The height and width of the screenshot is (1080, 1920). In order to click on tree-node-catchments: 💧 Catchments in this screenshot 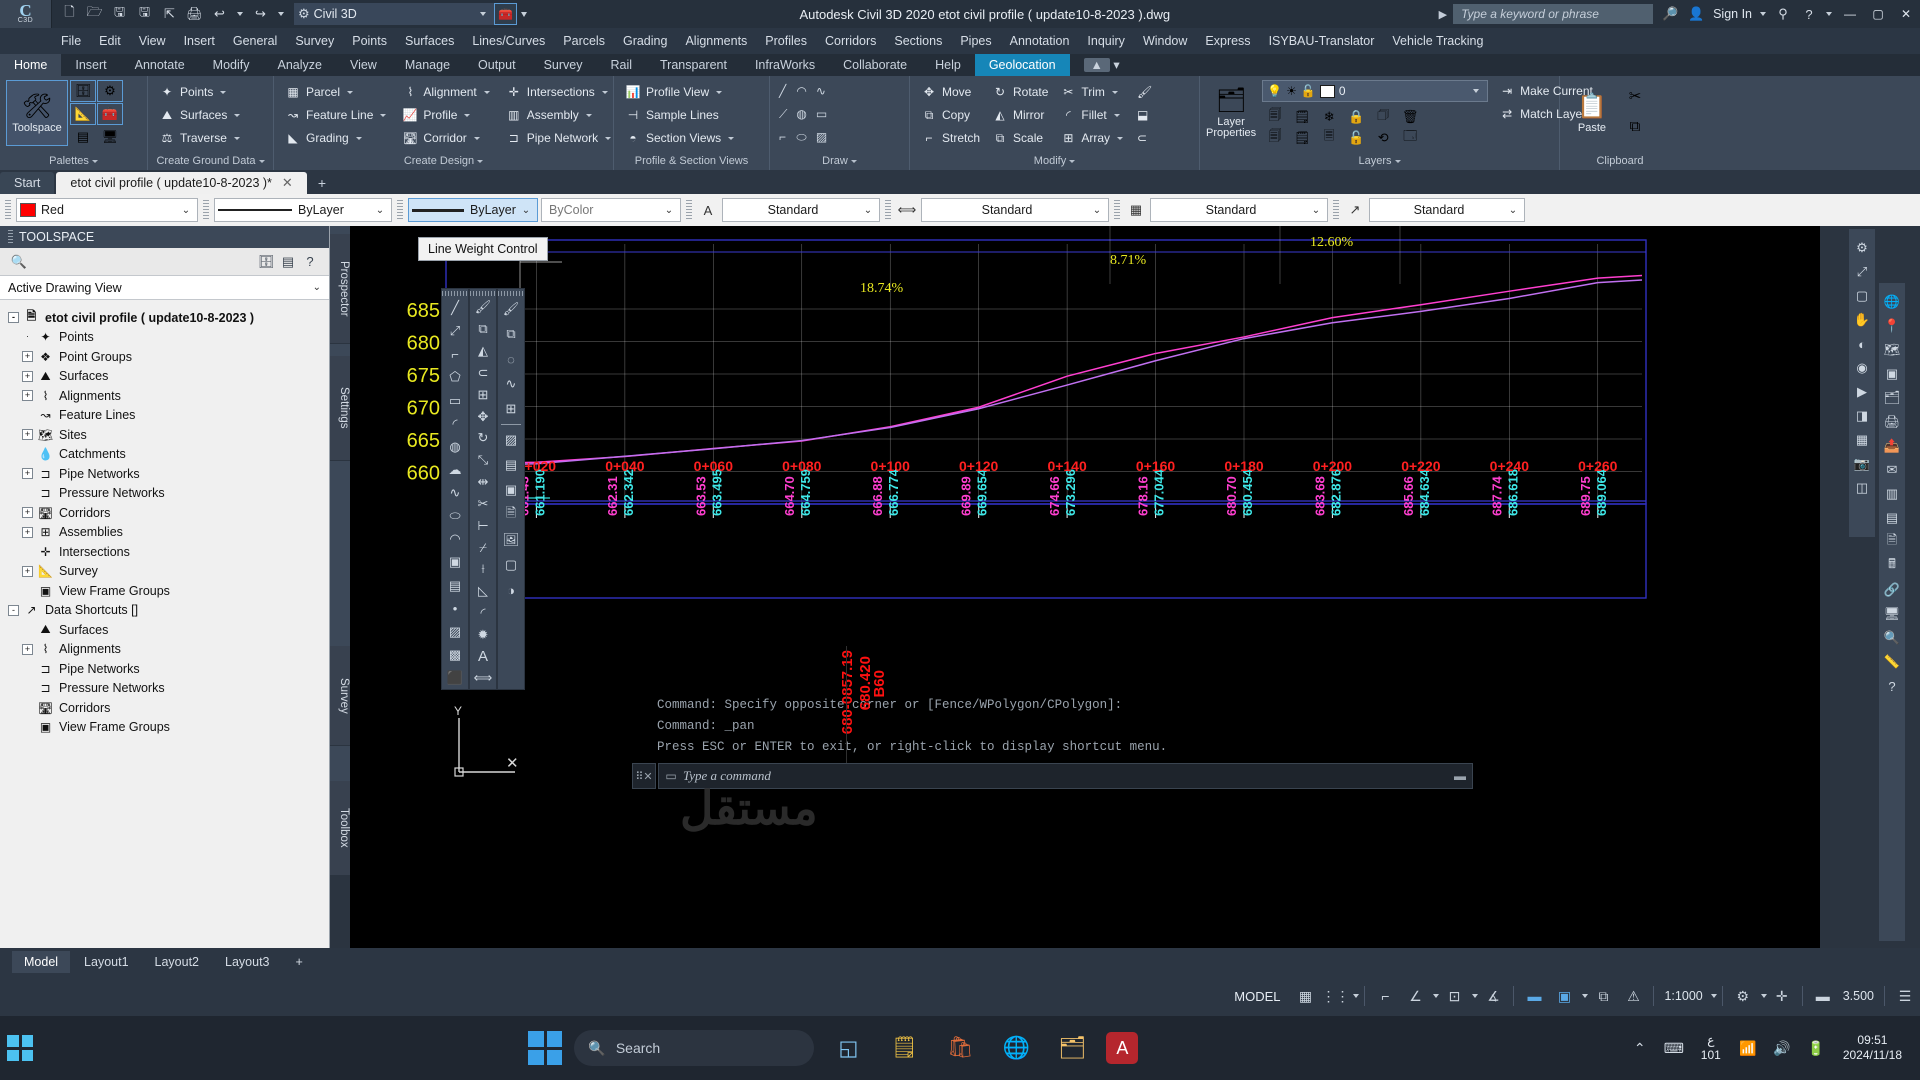, I will do `click(168, 455)`.